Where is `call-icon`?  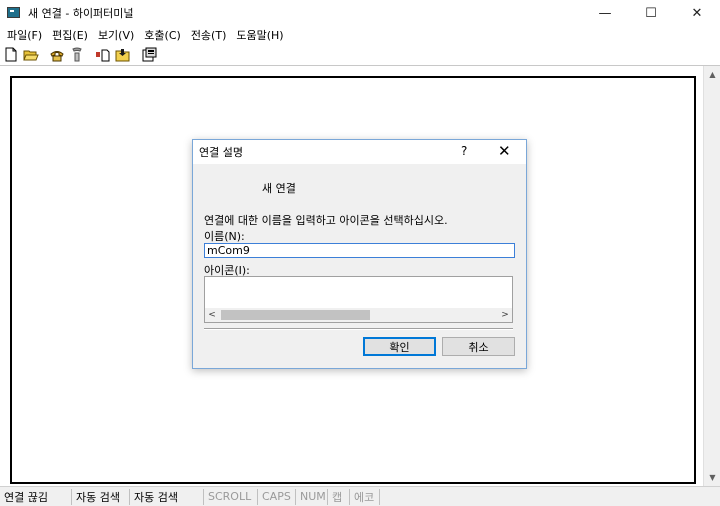 call-icon is located at coordinates (57, 55).